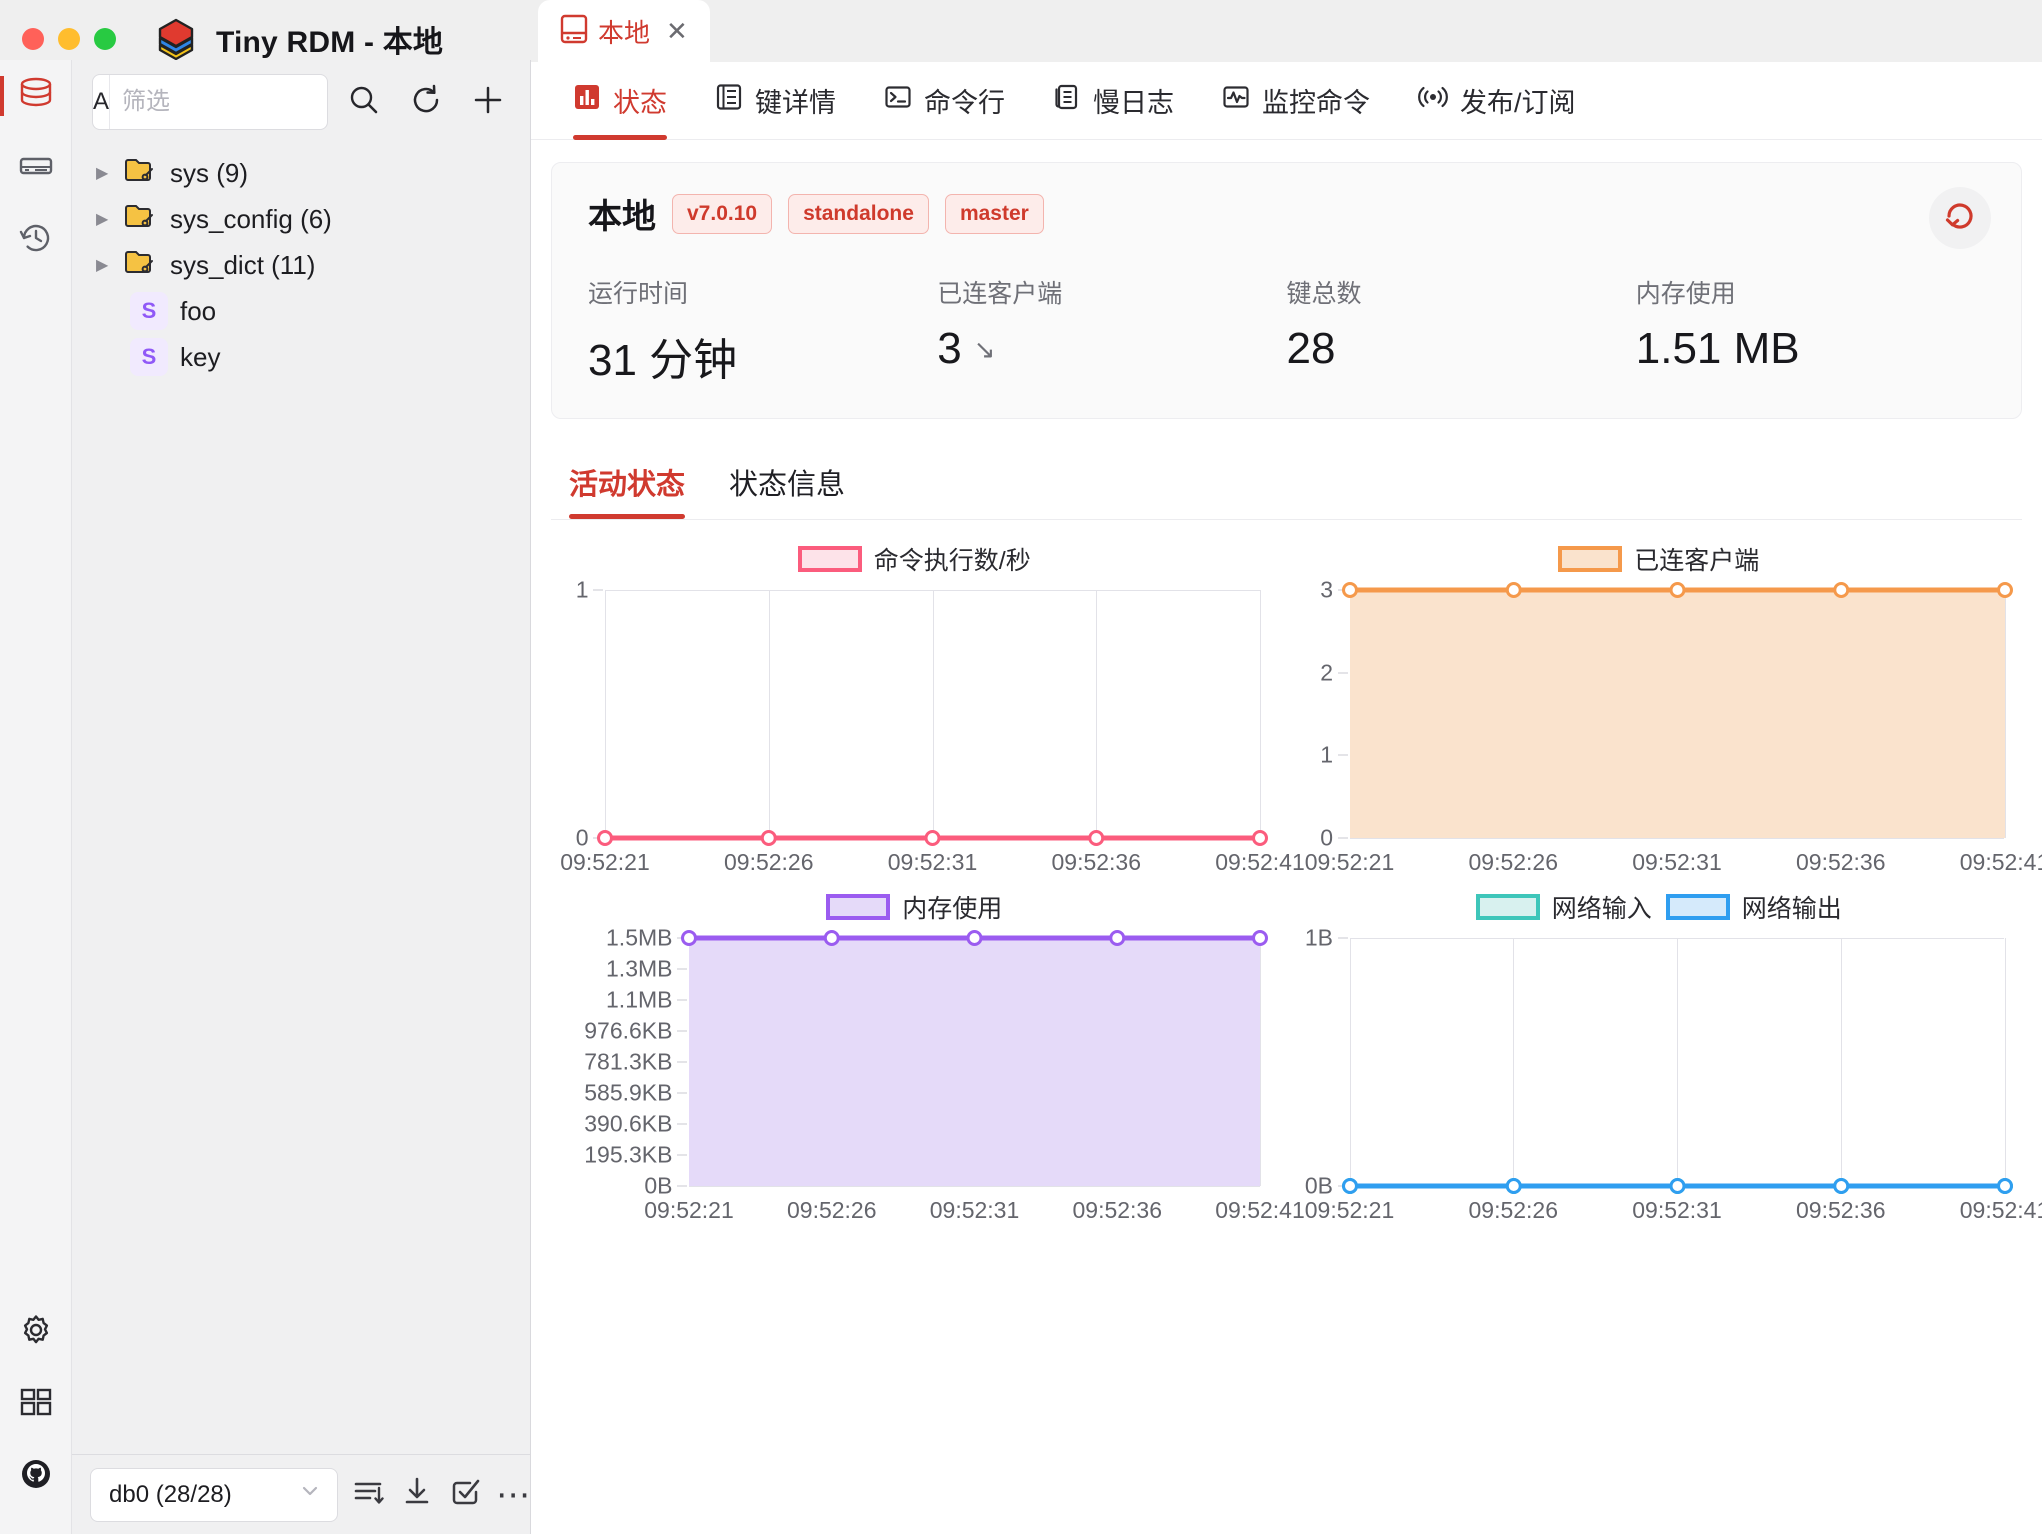  What do you see at coordinates (102, 102) in the screenshot?
I see `filter-prefix-label: A` at bounding box center [102, 102].